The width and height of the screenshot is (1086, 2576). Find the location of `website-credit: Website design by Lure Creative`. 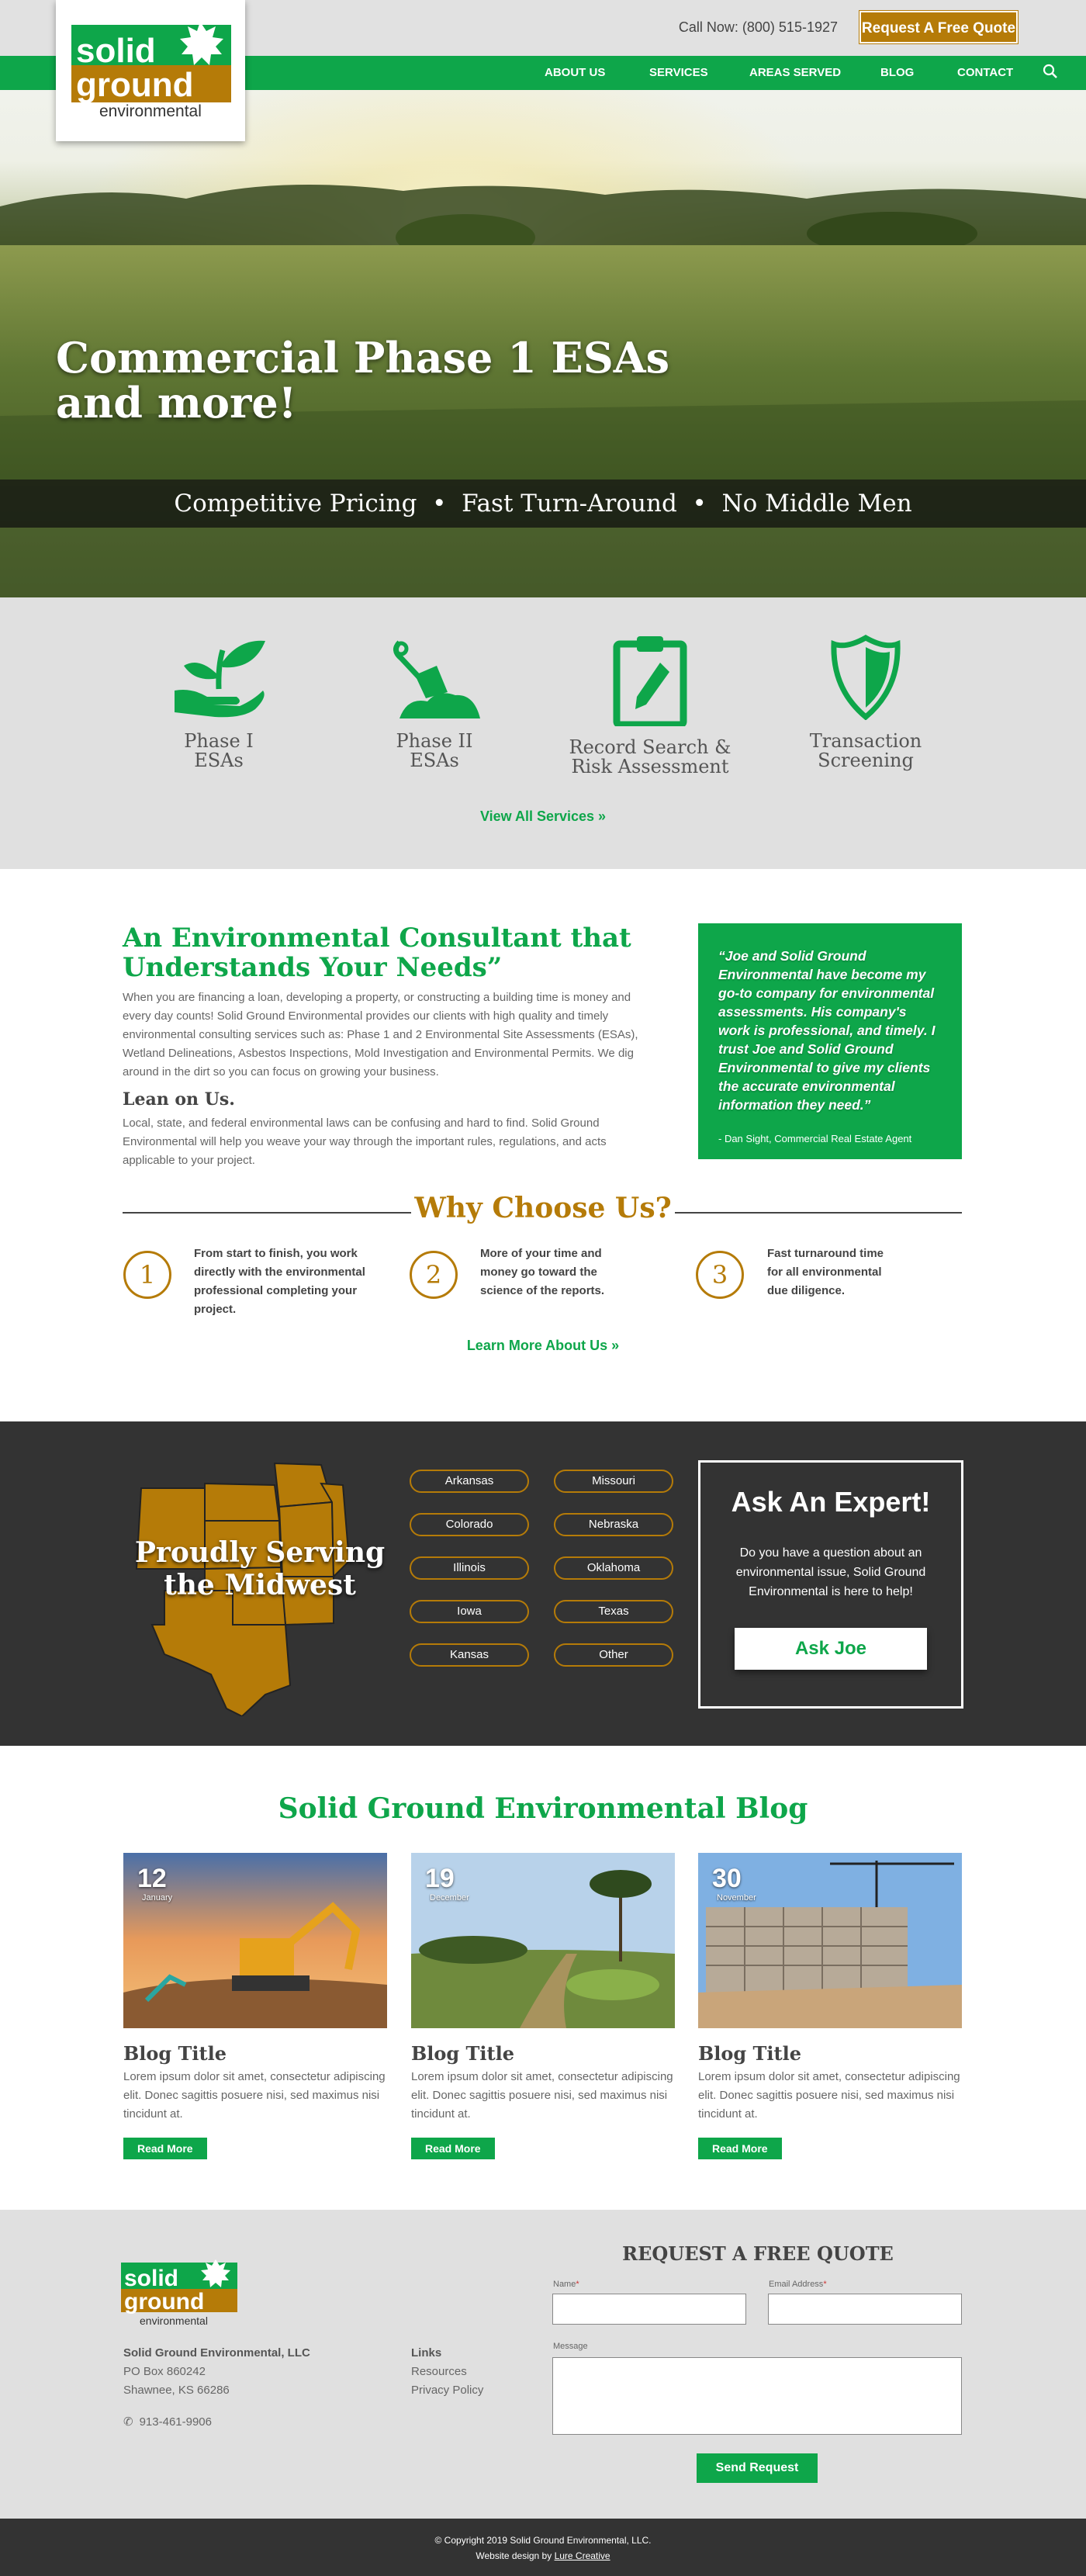

website-credit: Website design by Lure Creative is located at coordinates (543, 2556).